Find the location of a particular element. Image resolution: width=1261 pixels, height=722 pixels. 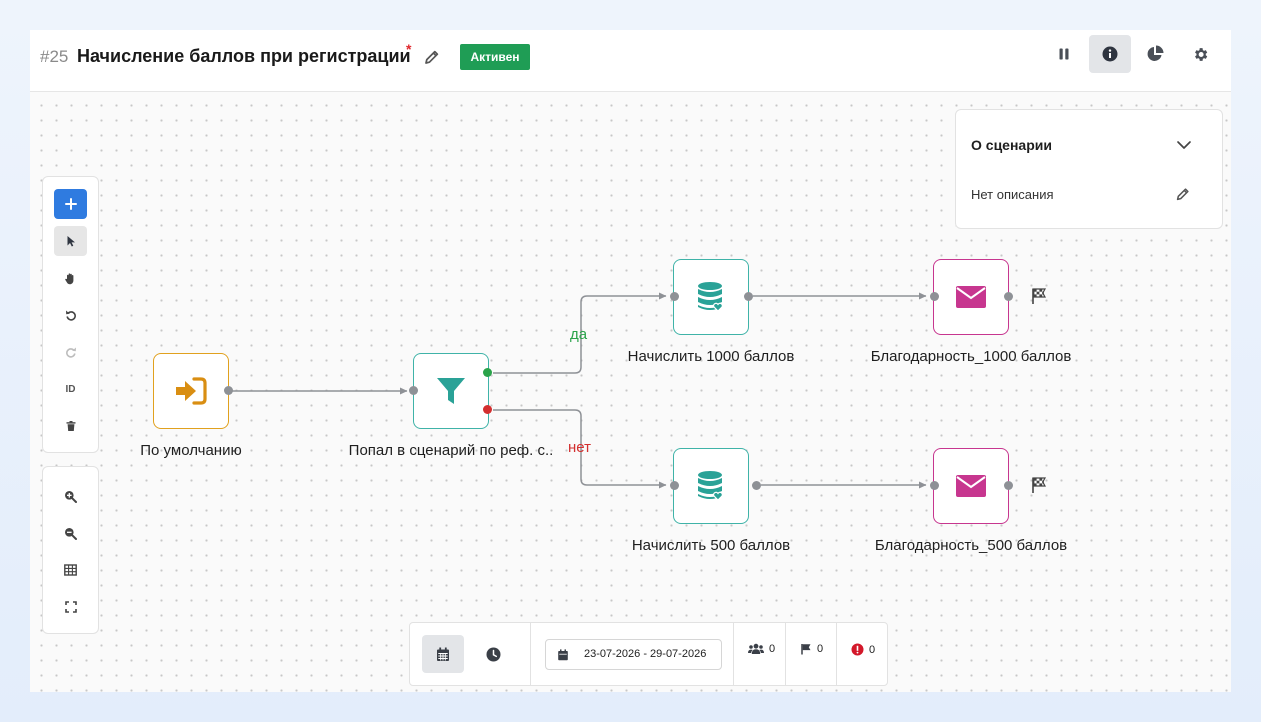

node-thanks-1000-label: Благодарность_1000 баллов is located at coordinates (971, 356).